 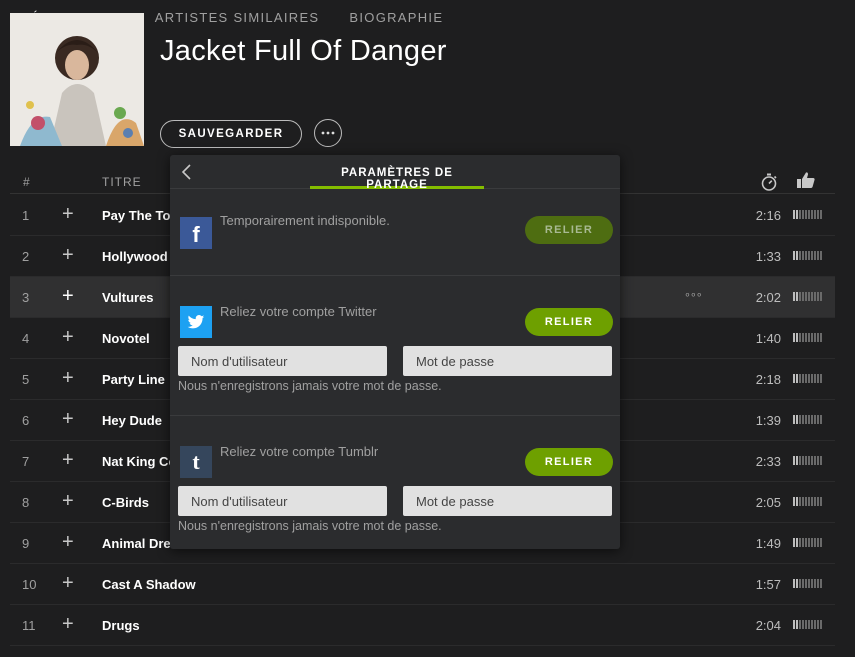 What do you see at coordinates (768, 338) in the screenshot?
I see `track-duration: 1:40` at bounding box center [768, 338].